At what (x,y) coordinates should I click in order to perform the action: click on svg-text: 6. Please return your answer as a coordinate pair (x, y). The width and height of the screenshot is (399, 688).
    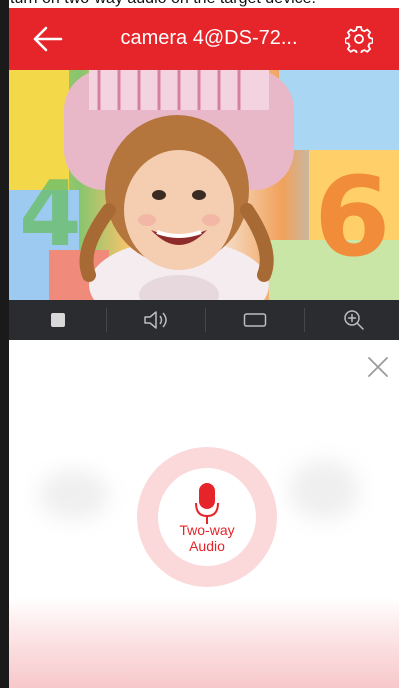
    Looking at the image, I should click on (352, 217).